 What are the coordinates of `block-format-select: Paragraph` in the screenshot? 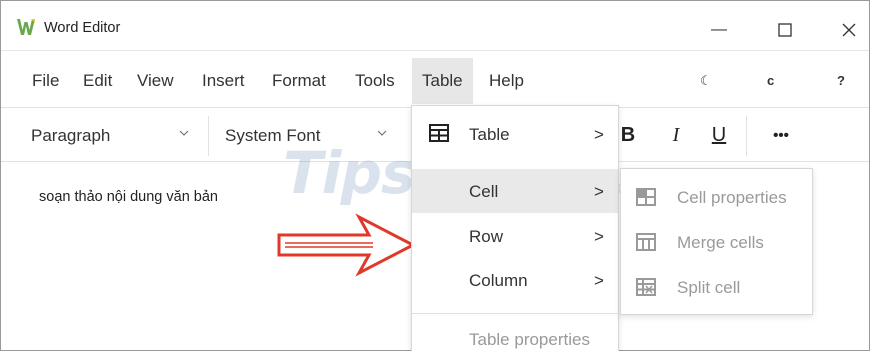 It's located at (109, 136).